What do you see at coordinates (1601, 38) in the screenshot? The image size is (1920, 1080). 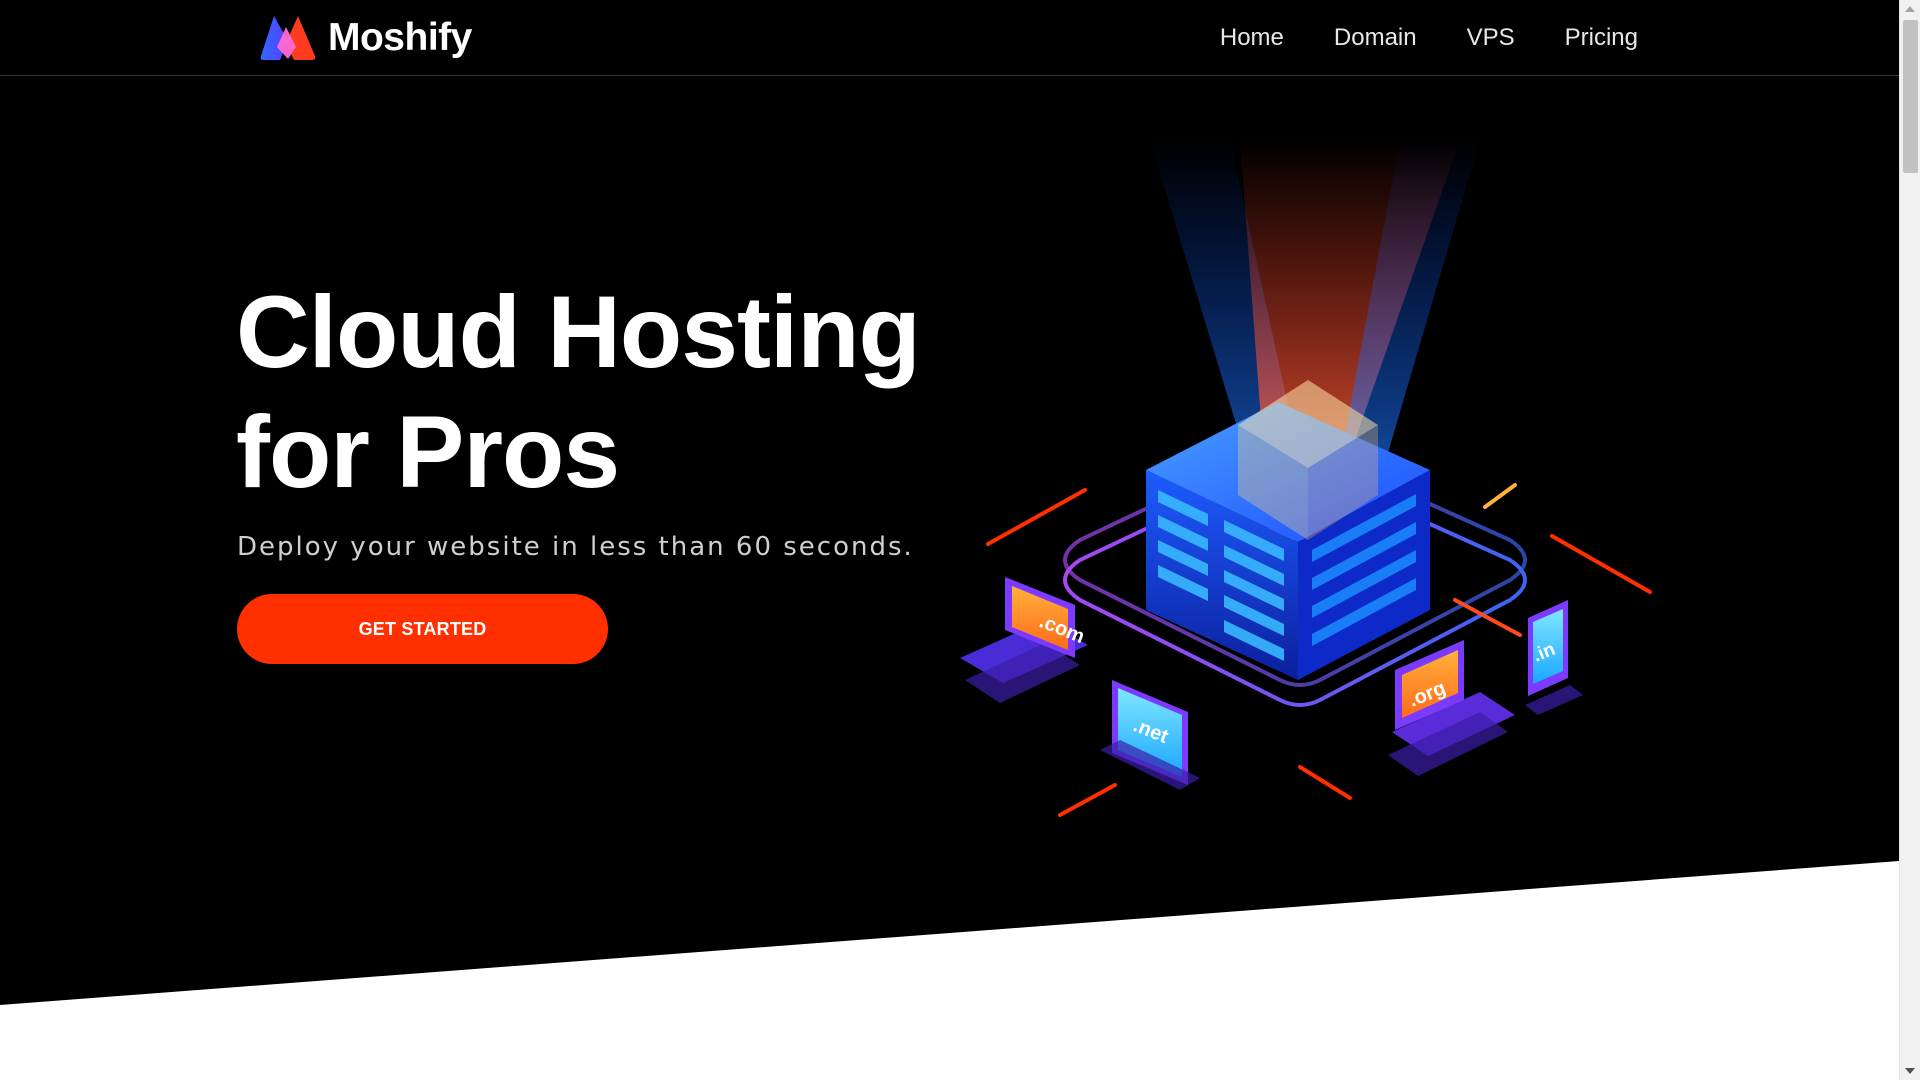 I see `nav-pricing-link: Pricing` at bounding box center [1601, 38].